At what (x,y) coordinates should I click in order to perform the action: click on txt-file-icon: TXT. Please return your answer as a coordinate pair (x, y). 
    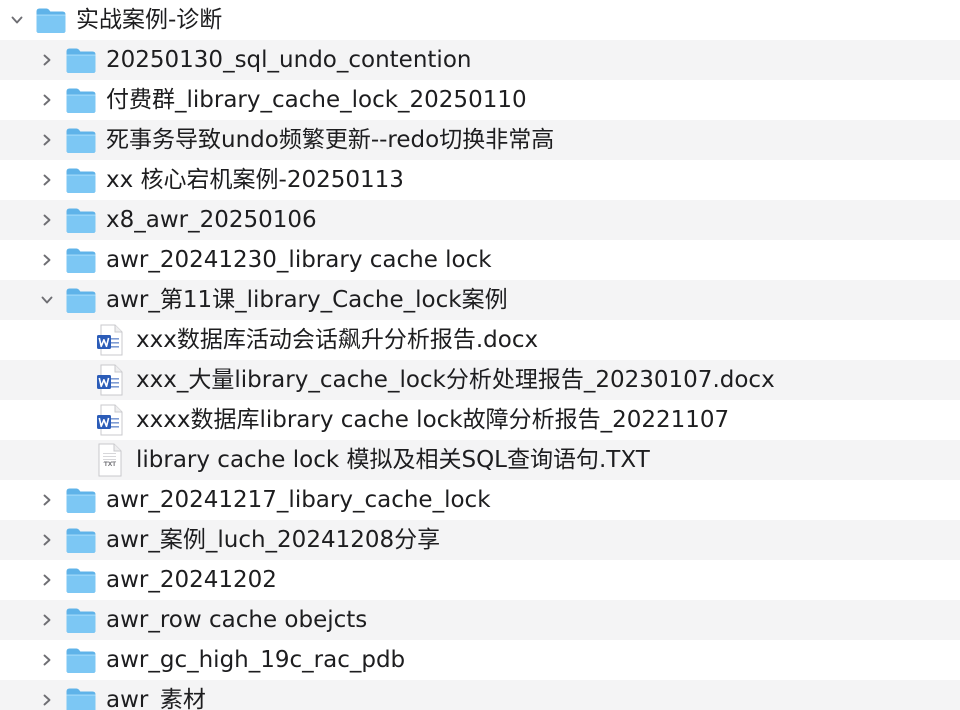
    Looking at the image, I should click on (110, 460).